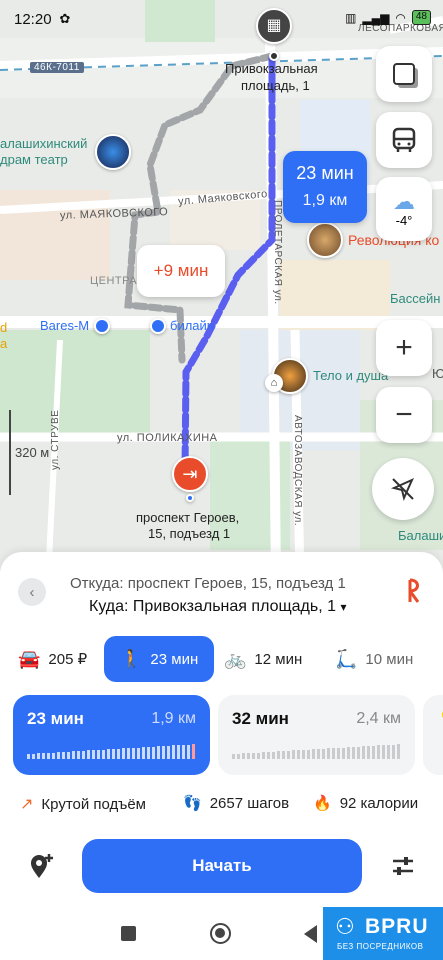  I want to click on add-location-icon, so click(42, 866).